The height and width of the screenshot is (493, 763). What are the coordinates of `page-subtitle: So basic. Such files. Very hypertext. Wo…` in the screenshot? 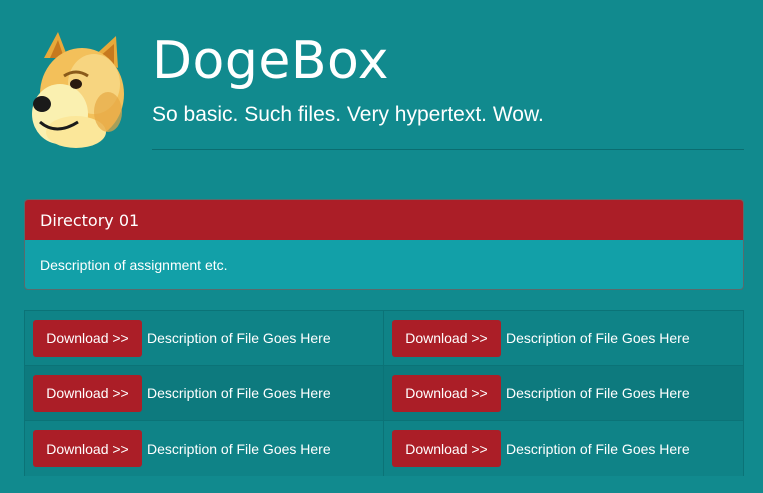 It's located at (348, 114).